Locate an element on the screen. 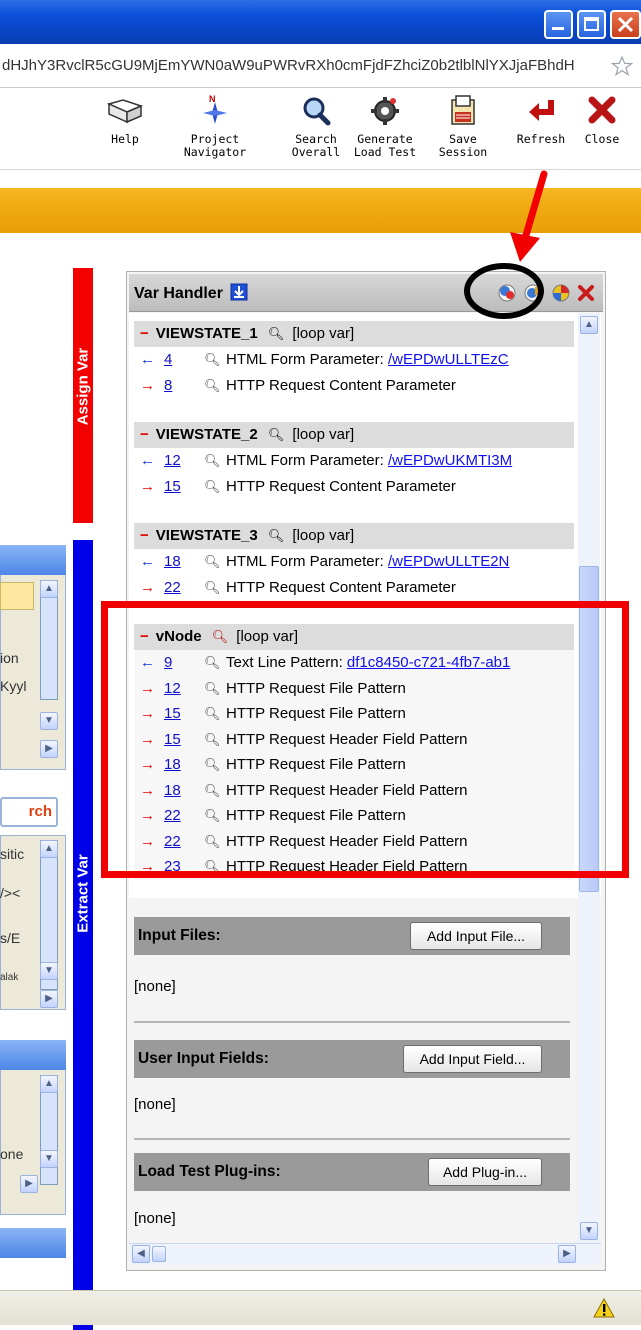  assign-var-tab: Assign Var is located at coordinates (83, 395).